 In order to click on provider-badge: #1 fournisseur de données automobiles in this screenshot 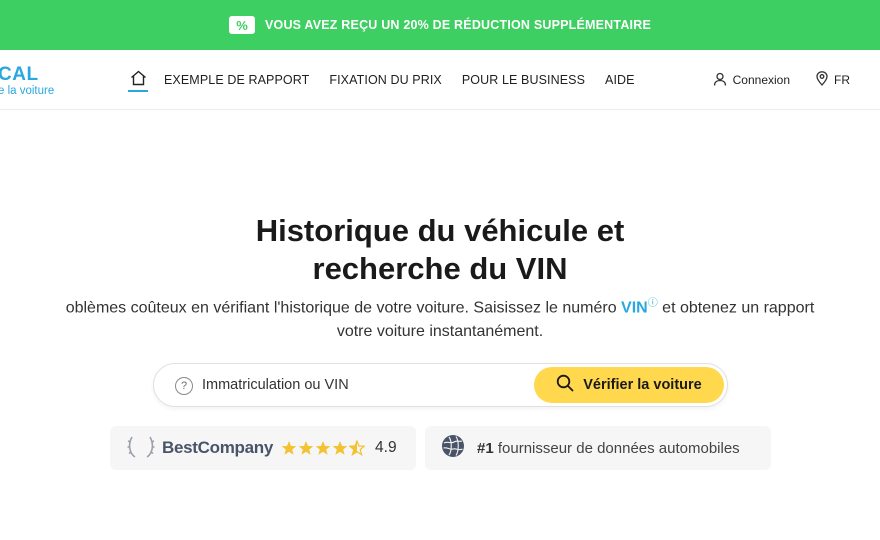, I will do `click(598, 448)`.